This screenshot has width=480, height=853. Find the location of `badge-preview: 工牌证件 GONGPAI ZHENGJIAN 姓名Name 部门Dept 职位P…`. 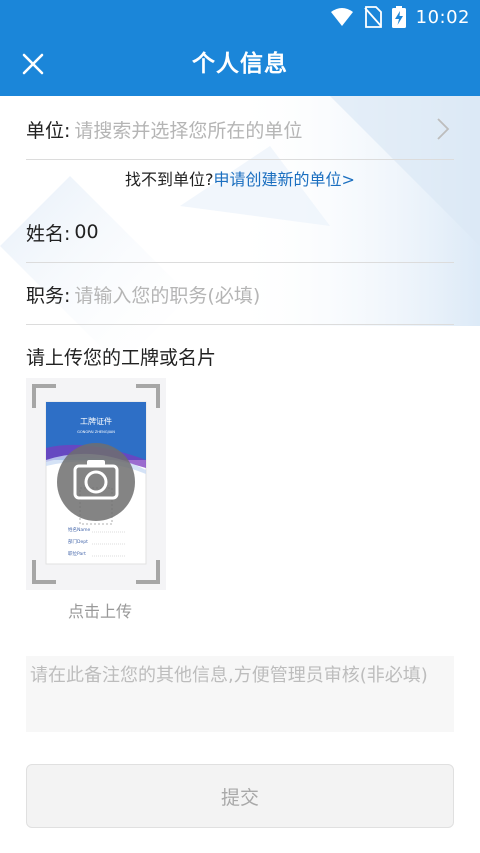

badge-preview: 工牌证件 GONGPAI ZHENGJIAN 姓名Name 部门Dept 职位P… is located at coordinates (96, 484).